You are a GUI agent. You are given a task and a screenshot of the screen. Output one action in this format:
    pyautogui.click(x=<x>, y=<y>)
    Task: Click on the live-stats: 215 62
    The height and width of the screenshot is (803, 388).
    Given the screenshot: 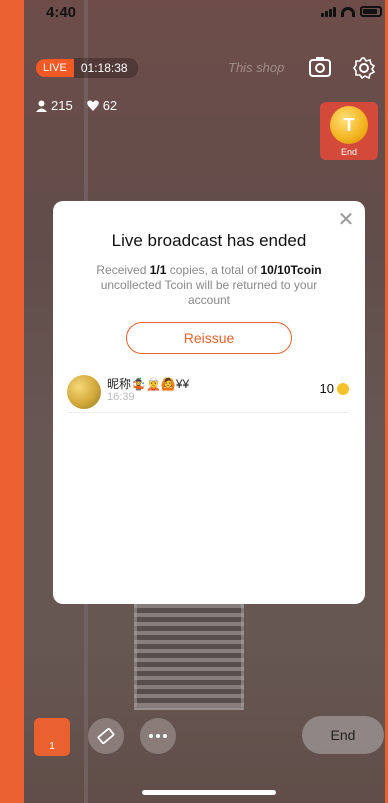 What is the action you would take?
    pyautogui.click(x=76, y=105)
    